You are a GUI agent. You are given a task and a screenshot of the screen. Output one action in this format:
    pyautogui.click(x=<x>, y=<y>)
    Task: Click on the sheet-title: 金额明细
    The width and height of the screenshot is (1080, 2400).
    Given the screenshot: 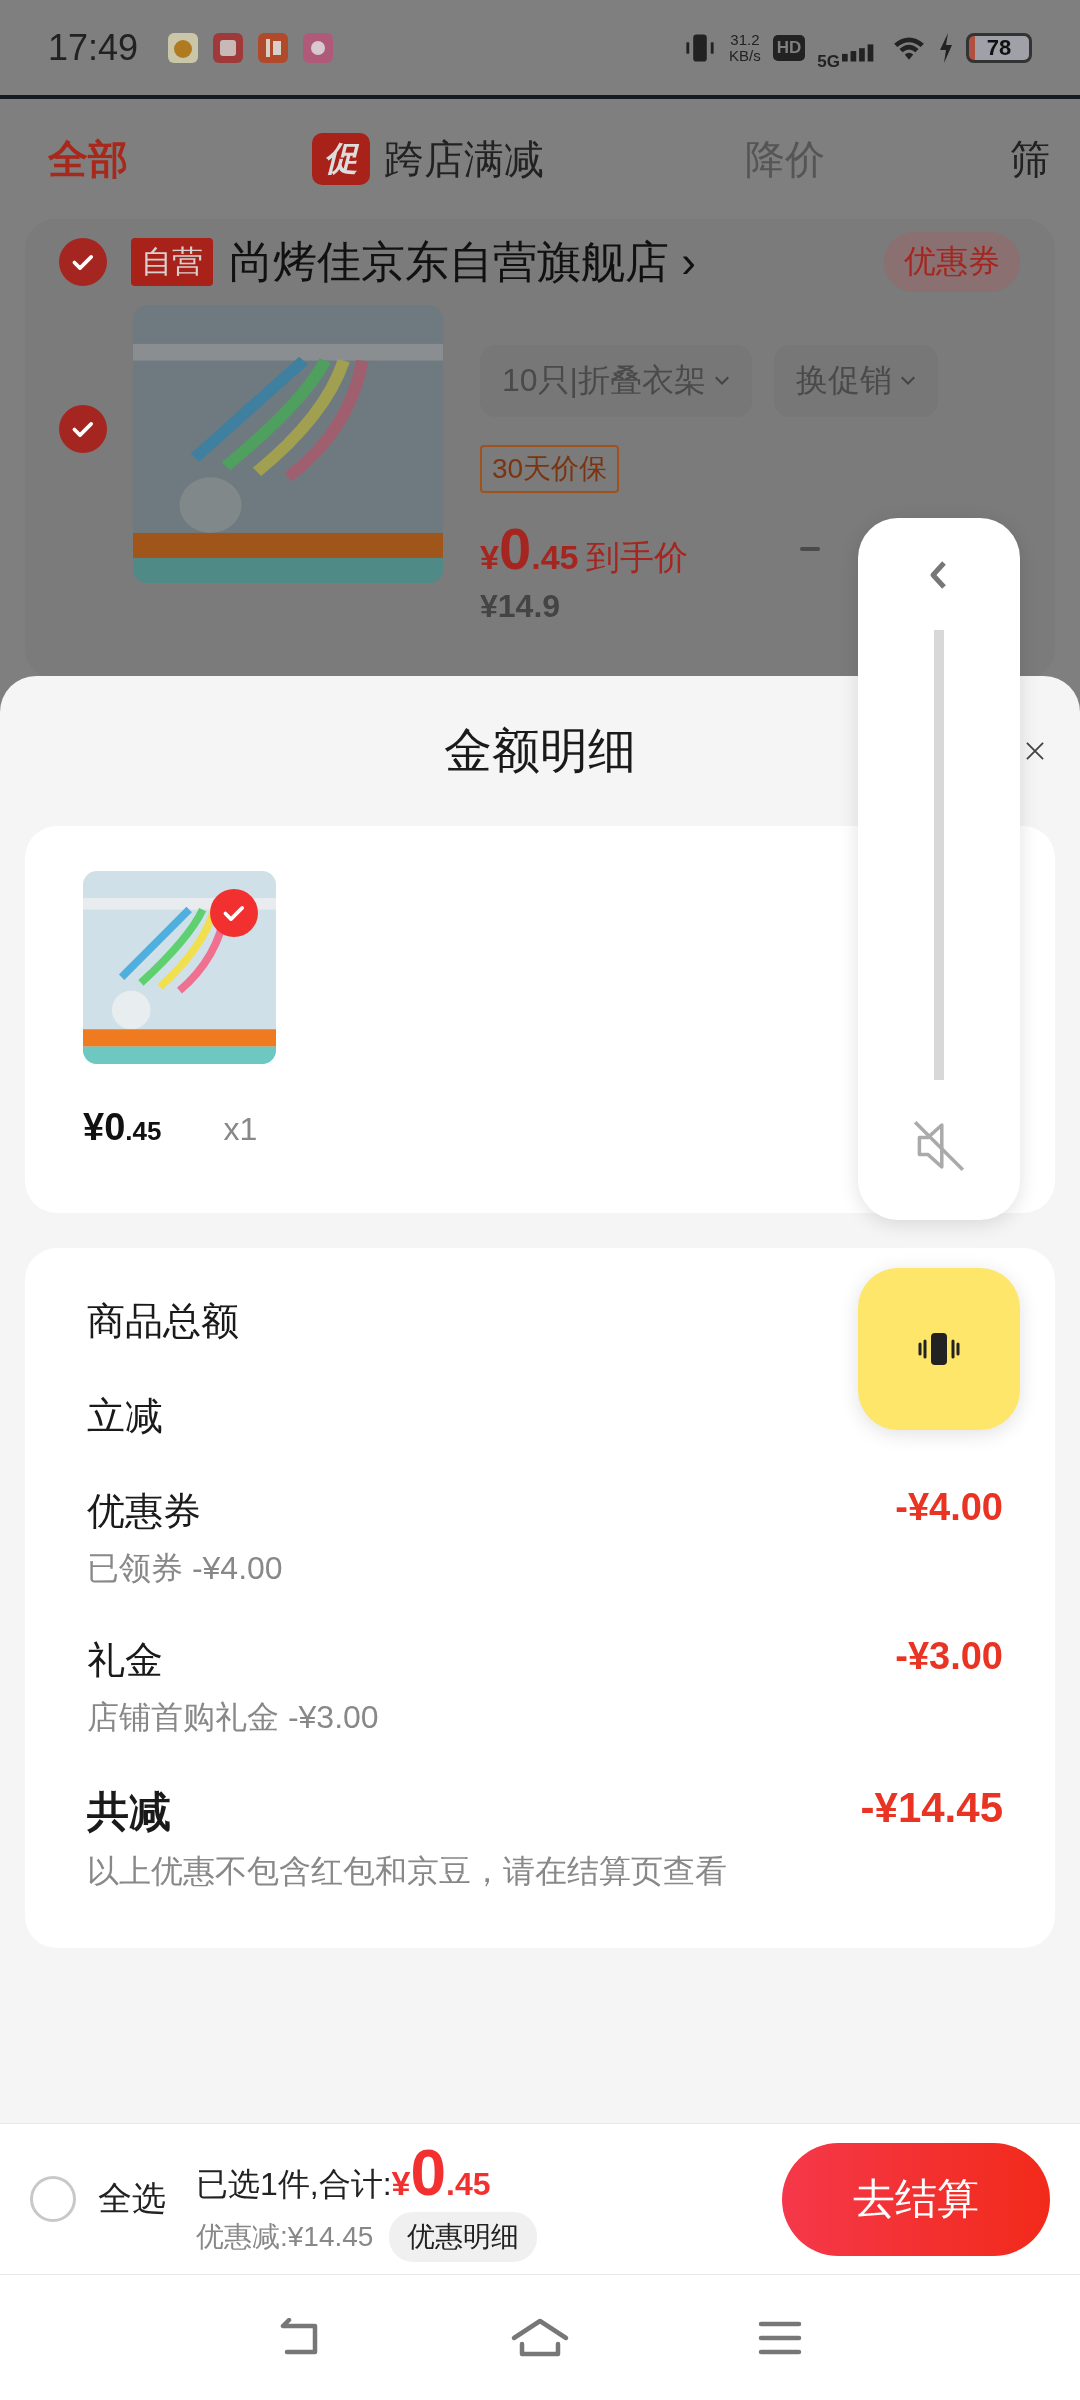 What is the action you would take?
    pyautogui.click(x=540, y=751)
    